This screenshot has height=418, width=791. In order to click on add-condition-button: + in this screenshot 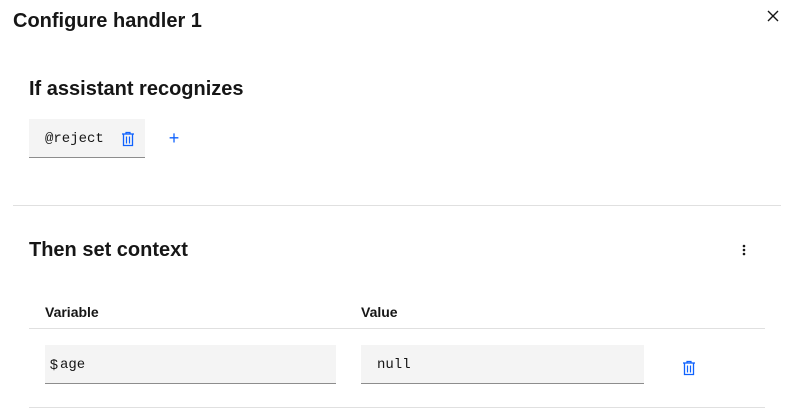, I will do `click(174, 138)`.